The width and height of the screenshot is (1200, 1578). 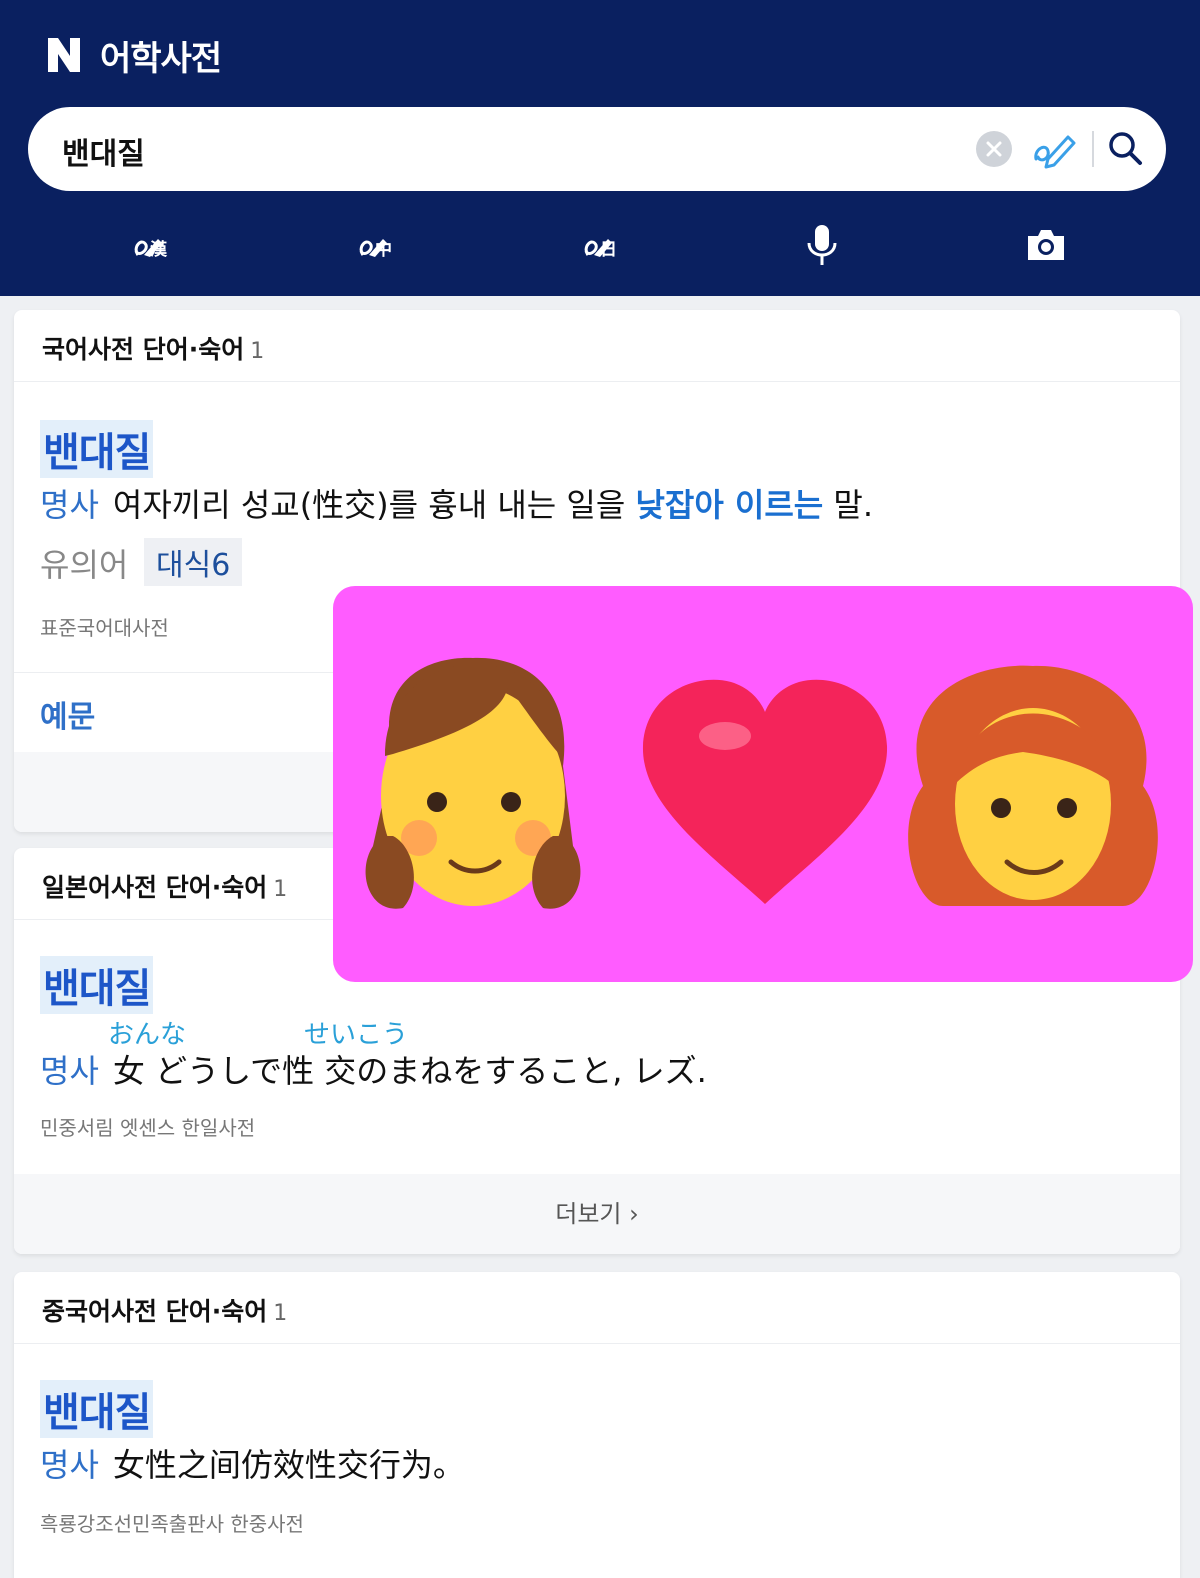 What do you see at coordinates (597, 1308) in the screenshot?
I see `card-title: 중국어사전 단어·숙어 1` at bounding box center [597, 1308].